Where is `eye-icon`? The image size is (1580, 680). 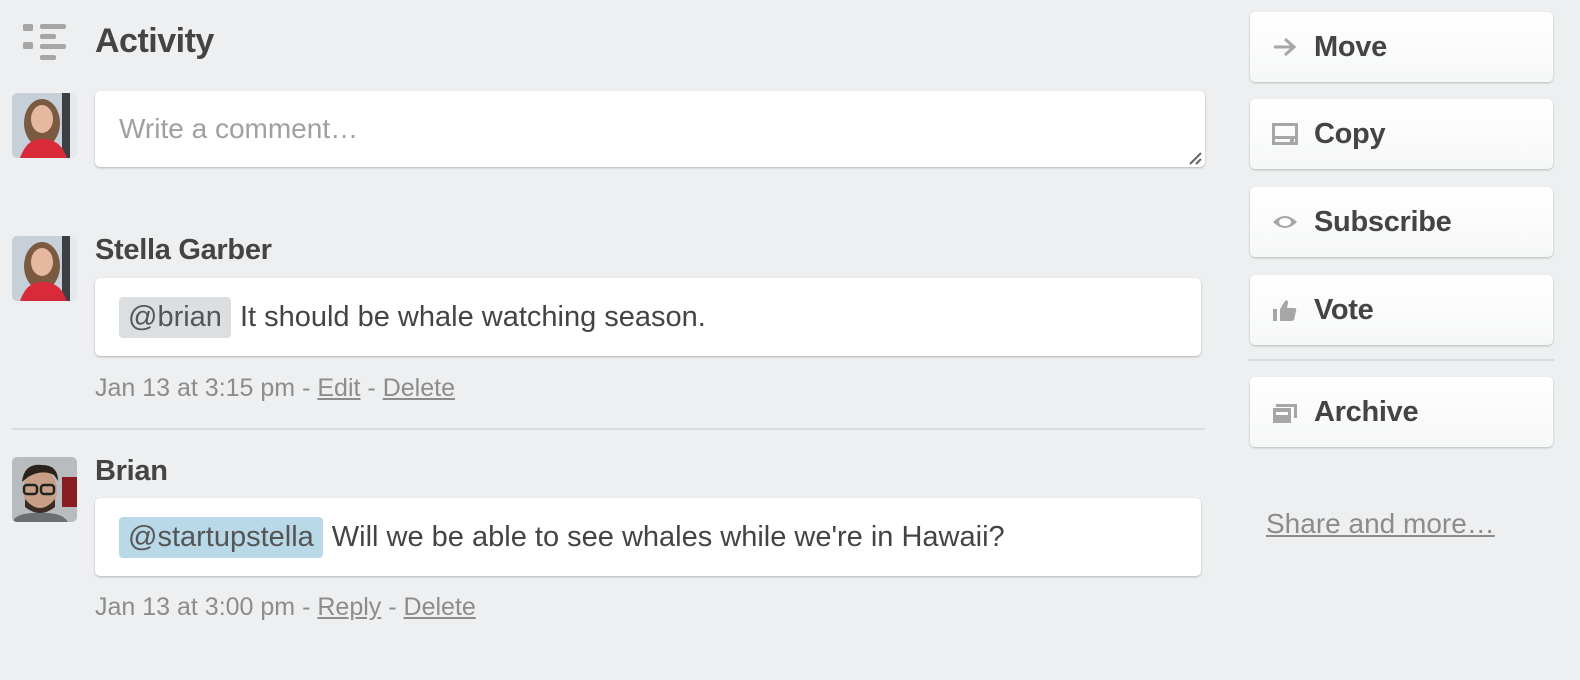
eye-icon is located at coordinates (1285, 222).